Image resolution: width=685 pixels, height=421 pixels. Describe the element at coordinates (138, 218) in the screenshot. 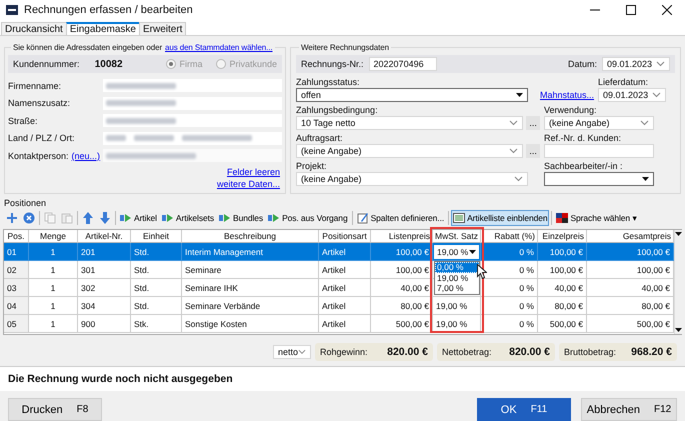

I see `toolbar-button: Artikel` at that location.